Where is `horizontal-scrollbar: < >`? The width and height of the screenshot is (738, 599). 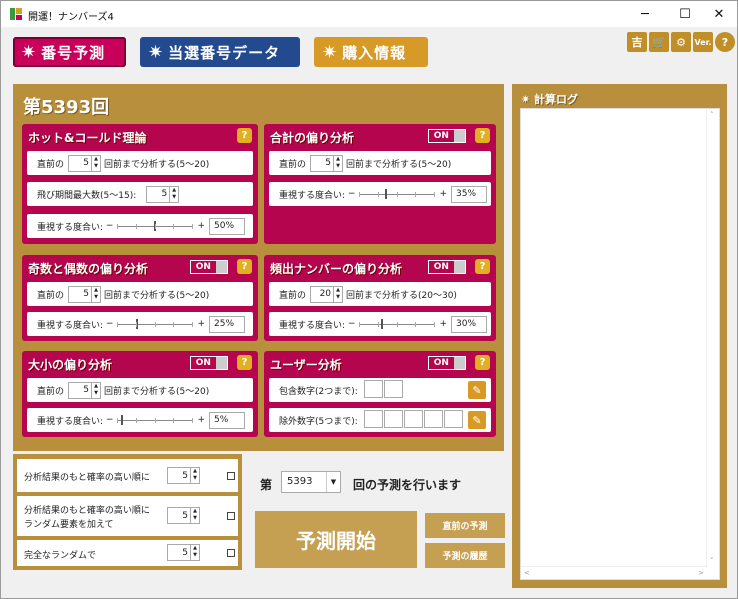 horizontal-scrollbar: < > is located at coordinates (614, 572).